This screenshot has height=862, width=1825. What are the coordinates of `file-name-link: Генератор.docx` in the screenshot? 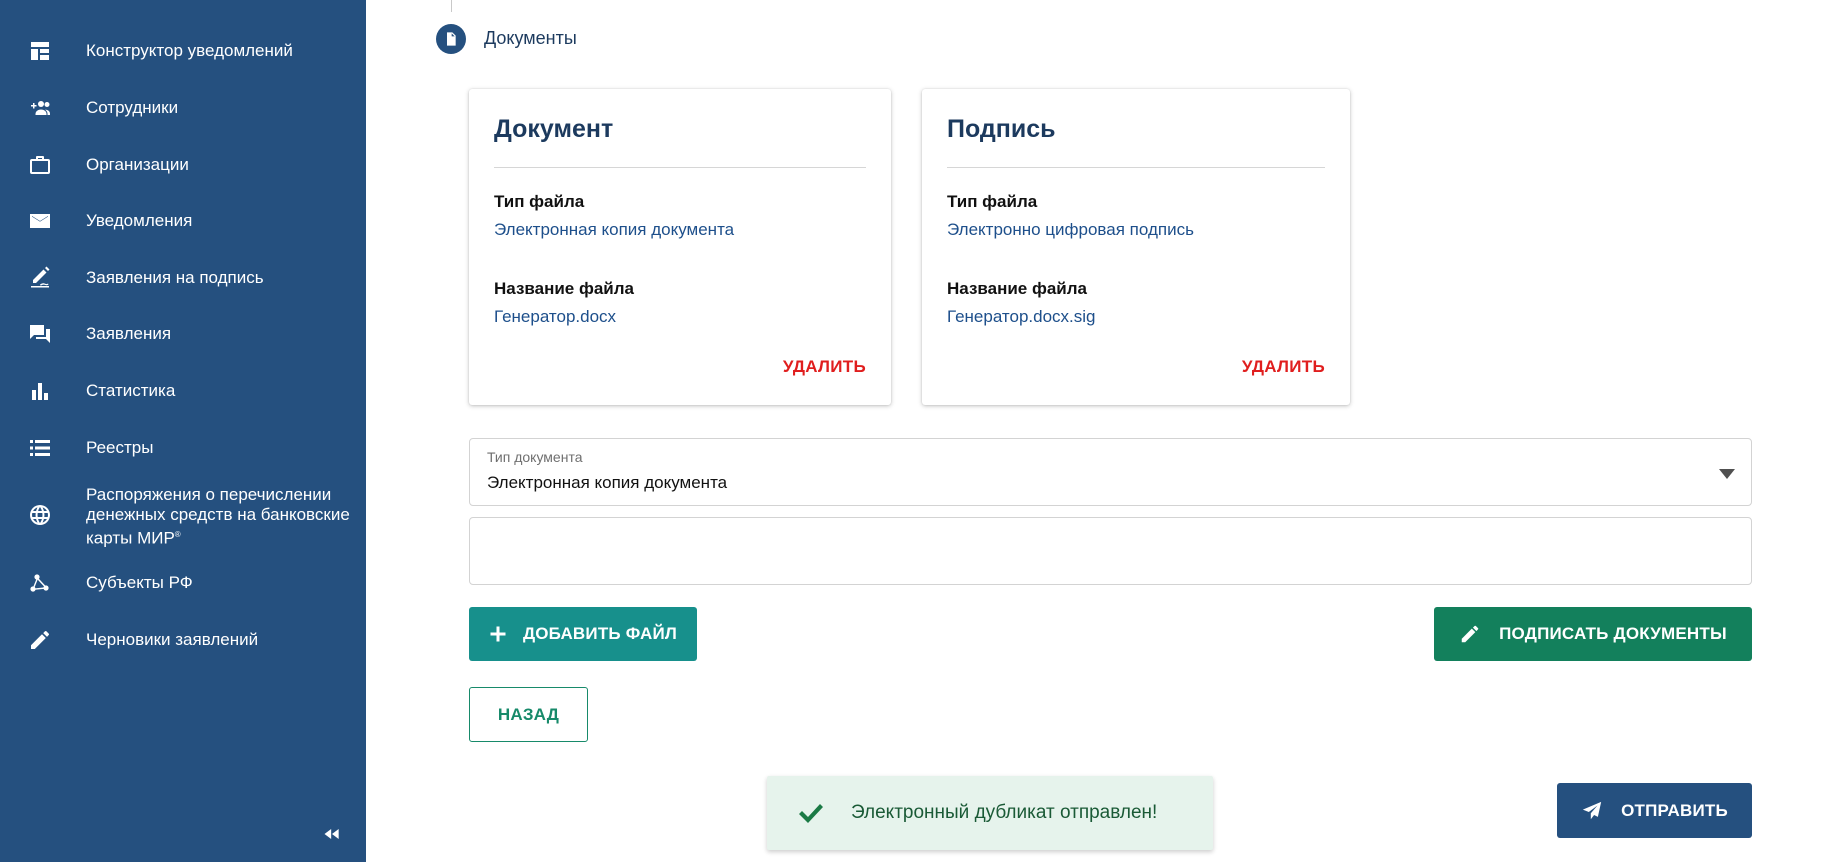 It's located at (555, 317).